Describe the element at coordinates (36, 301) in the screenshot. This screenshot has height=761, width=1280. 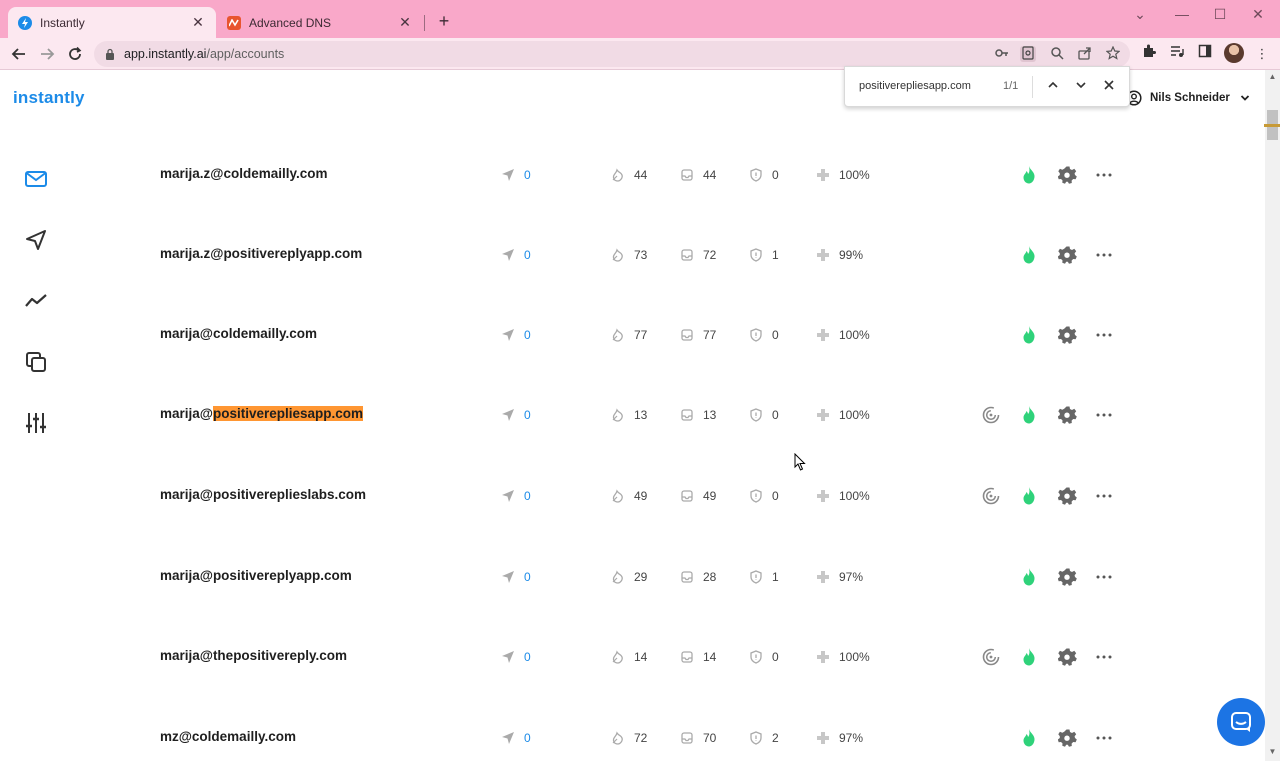
I see `analytics-icon` at that location.